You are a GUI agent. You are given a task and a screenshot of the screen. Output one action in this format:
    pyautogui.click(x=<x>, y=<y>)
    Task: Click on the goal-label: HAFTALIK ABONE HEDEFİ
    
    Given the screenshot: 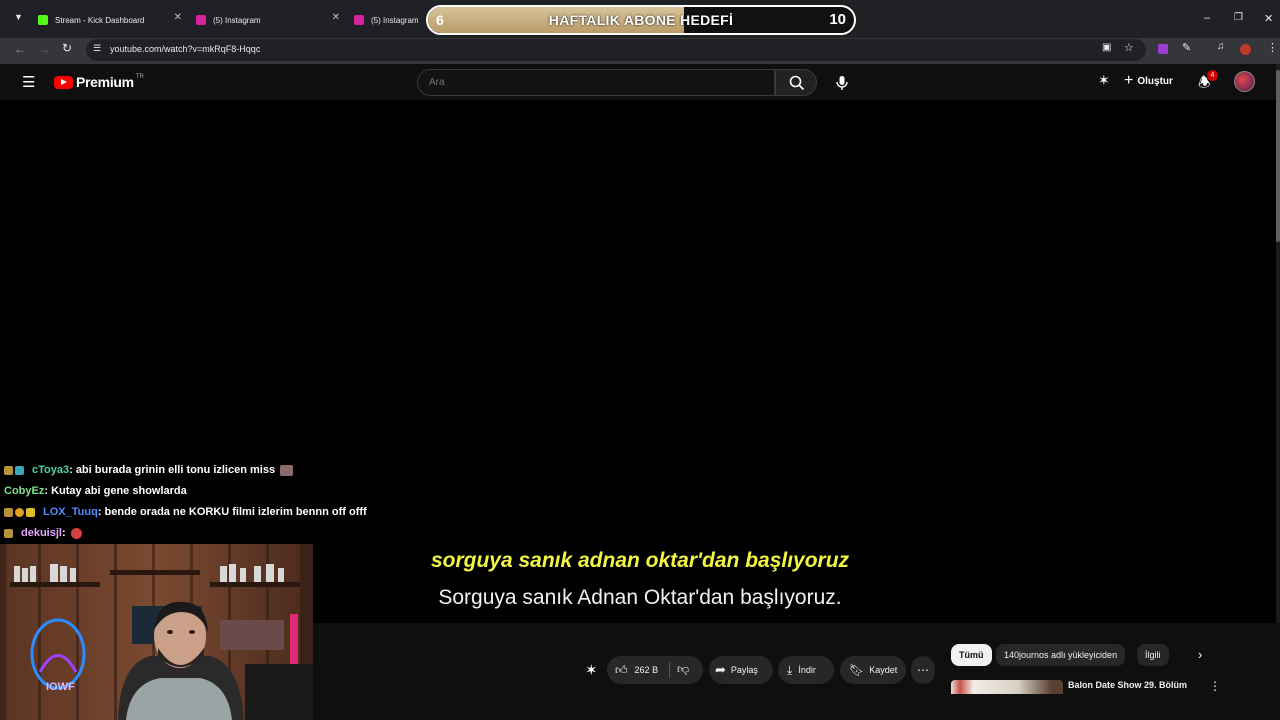 What is the action you would take?
    pyautogui.click(x=641, y=20)
    